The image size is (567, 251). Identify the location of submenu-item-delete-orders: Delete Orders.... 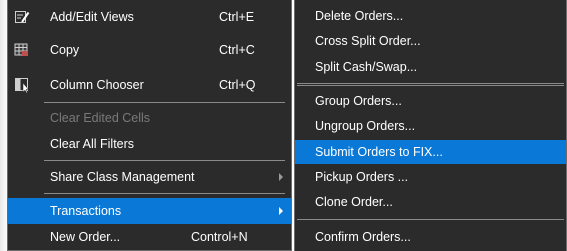
(430, 16).